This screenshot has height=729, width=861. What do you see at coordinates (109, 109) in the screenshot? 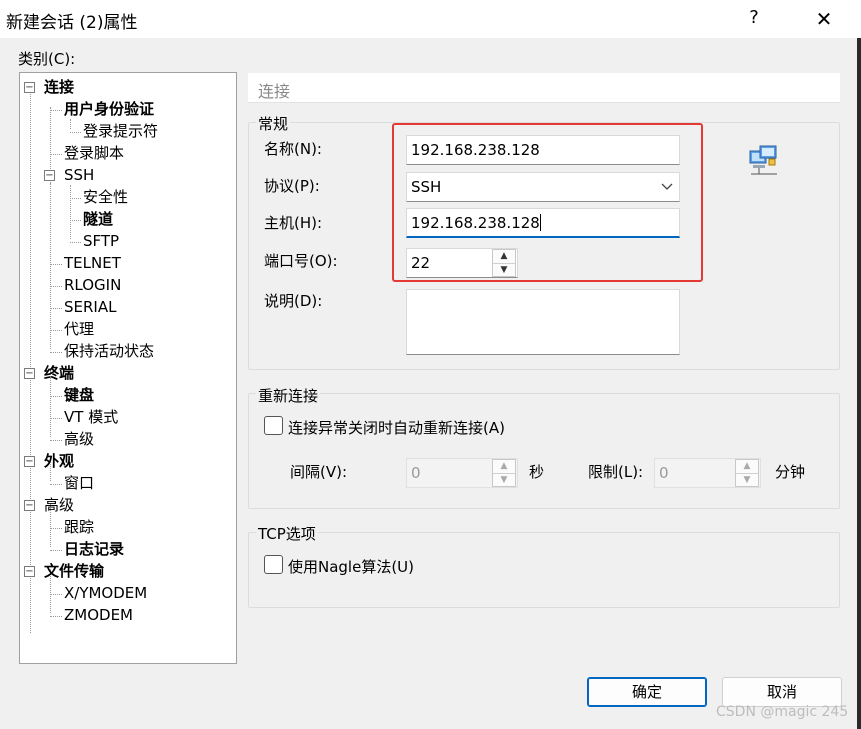
I see `tree-item: 用户身份验证` at bounding box center [109, 109].